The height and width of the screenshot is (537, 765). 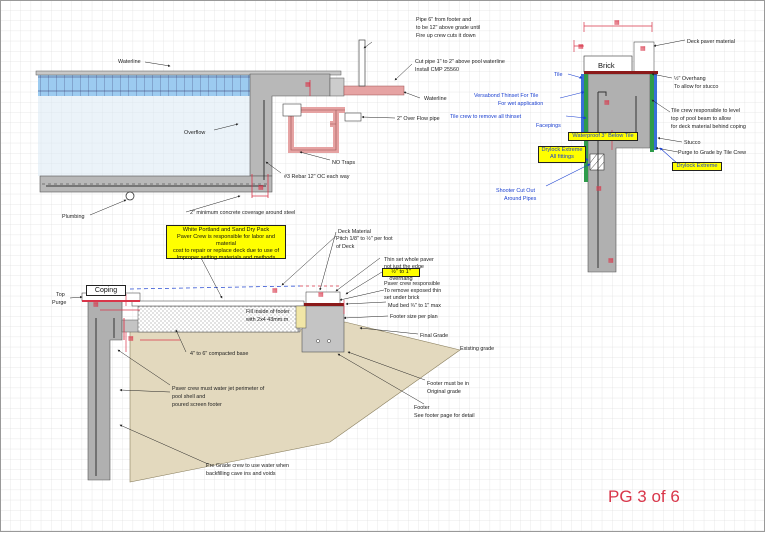 What do you see at coordinates (267, 320) in the screenshot?
I see `footer-fill-line-2: with 2x4 43mm.m` at bounding box center [267, 320].